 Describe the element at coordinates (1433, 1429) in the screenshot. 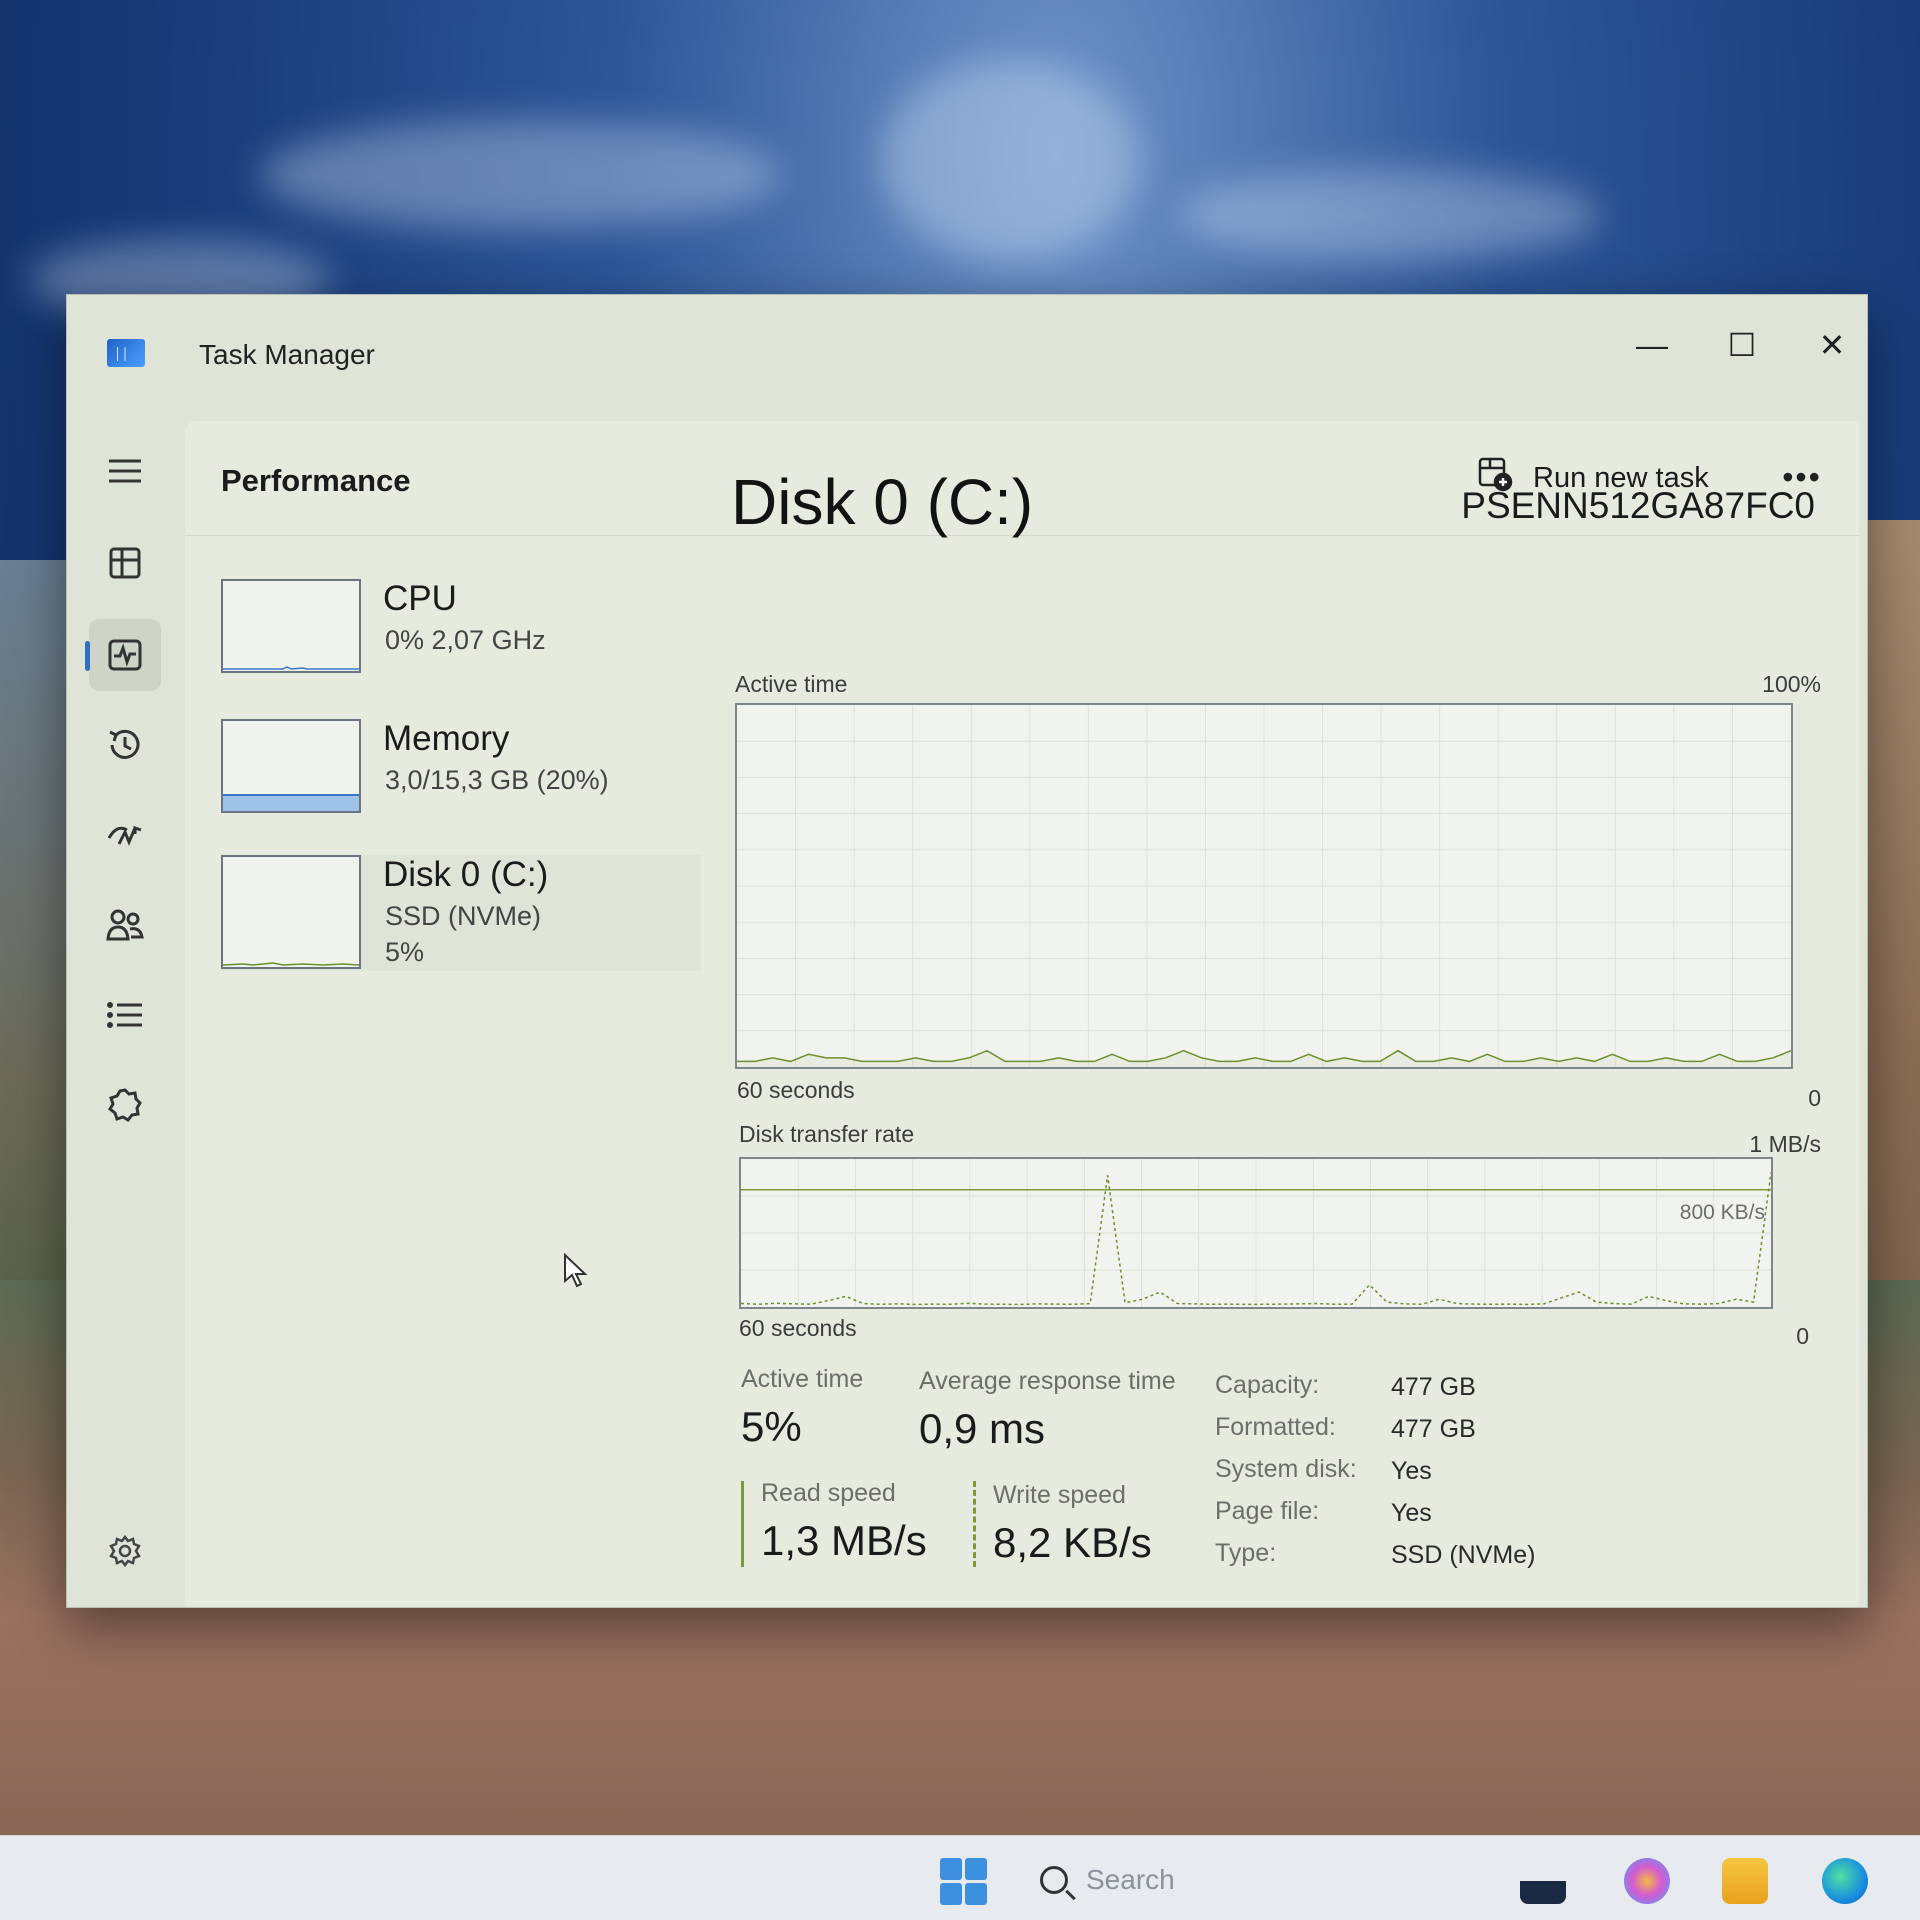

I see `formatted-value: 477 GB` at that location.